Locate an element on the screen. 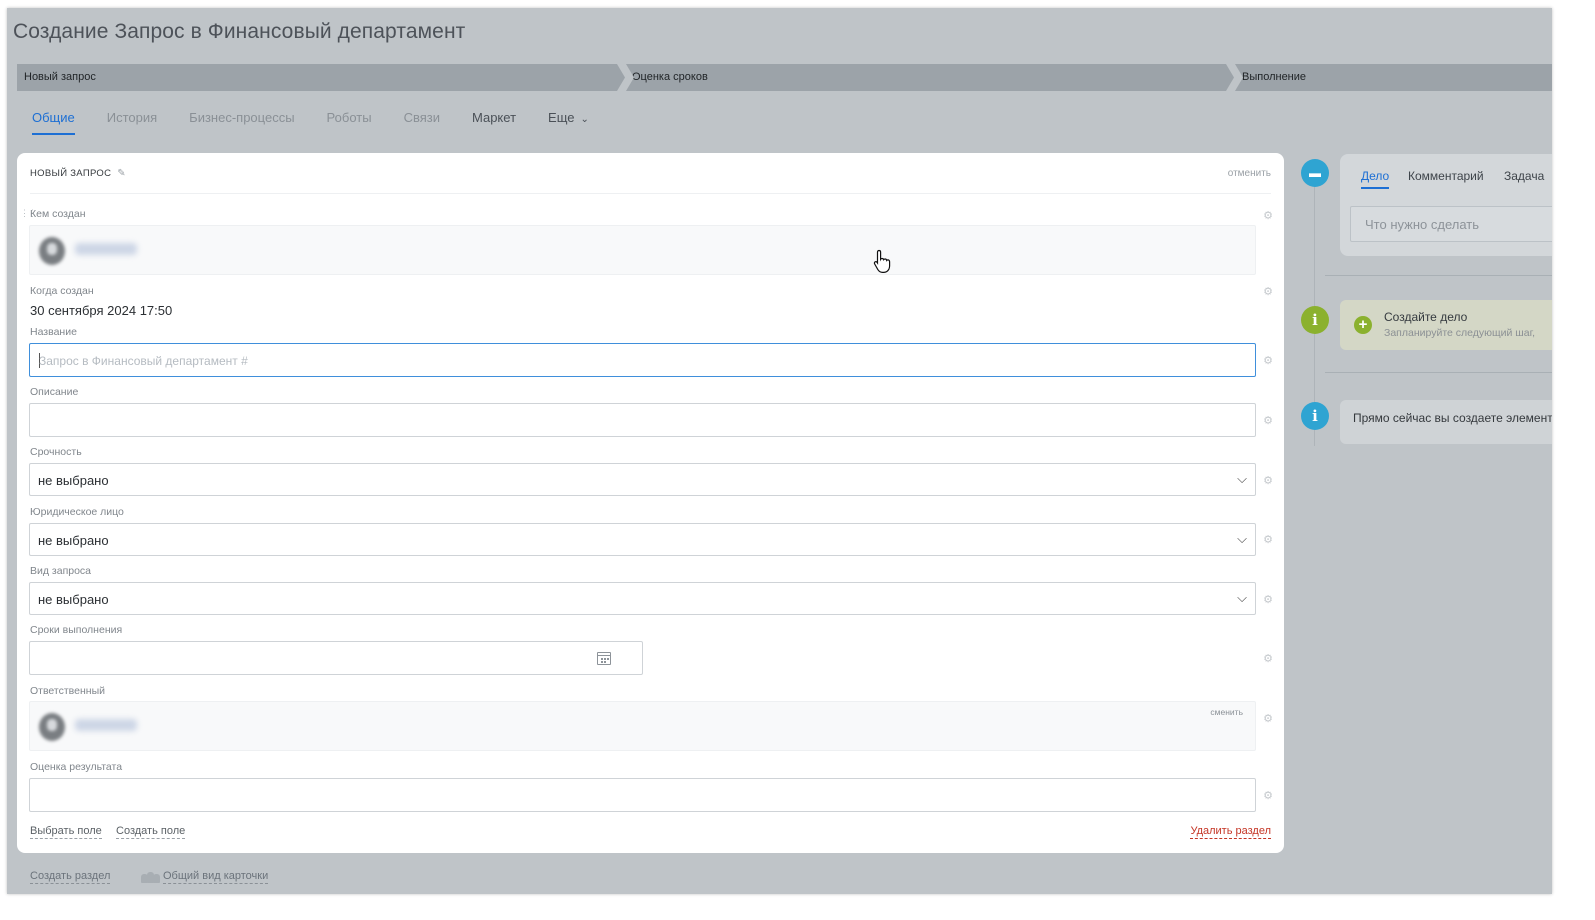 This screenshot has height=920, width=1595. deadline-date-input is located at coordinates (336, 658).